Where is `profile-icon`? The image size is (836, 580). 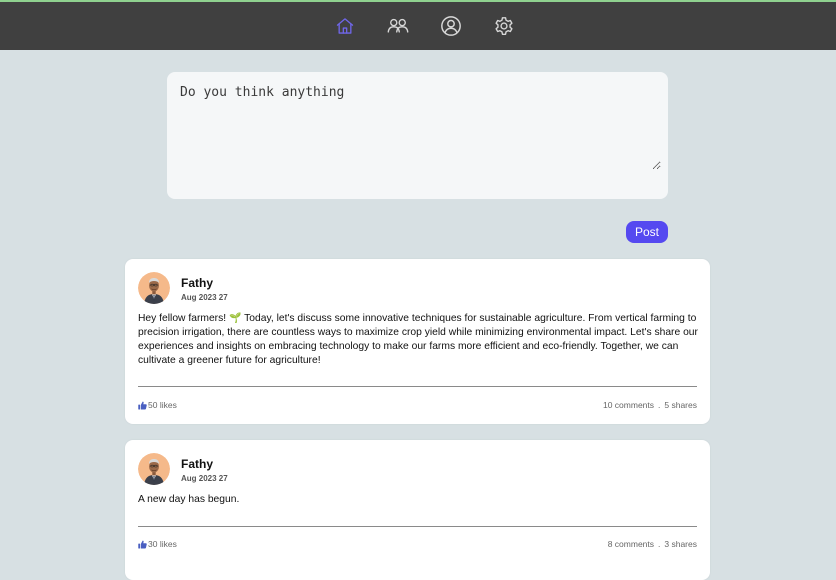 profile-icon is located at coordinates (450, 26).